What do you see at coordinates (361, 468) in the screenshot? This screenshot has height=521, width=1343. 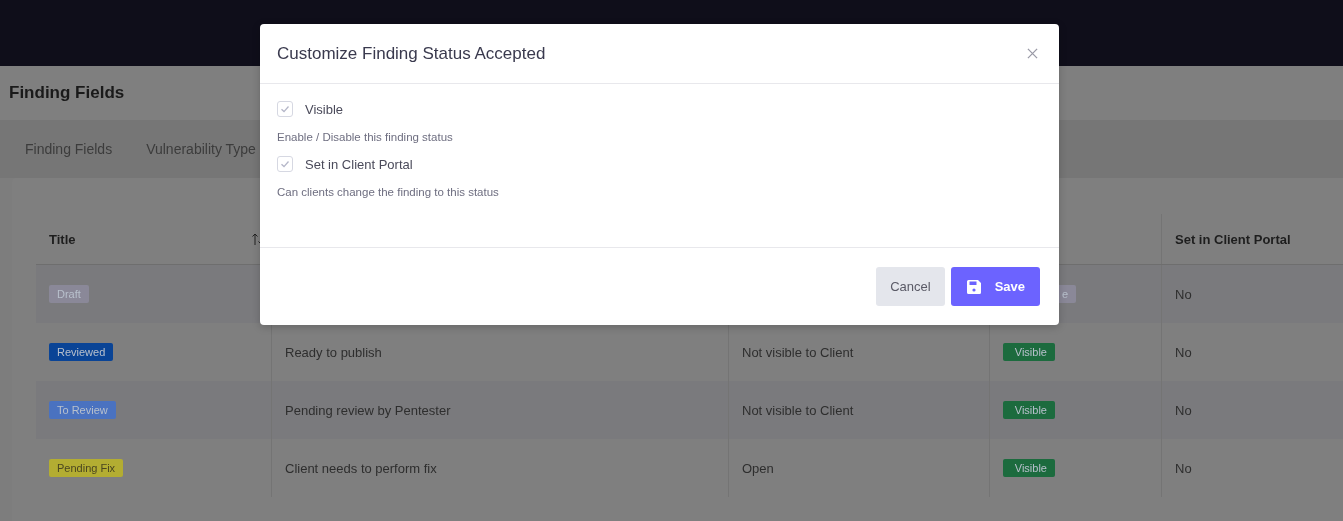 I see `table-cell: Client needs to perform fix` at bounding box center [361, 468].